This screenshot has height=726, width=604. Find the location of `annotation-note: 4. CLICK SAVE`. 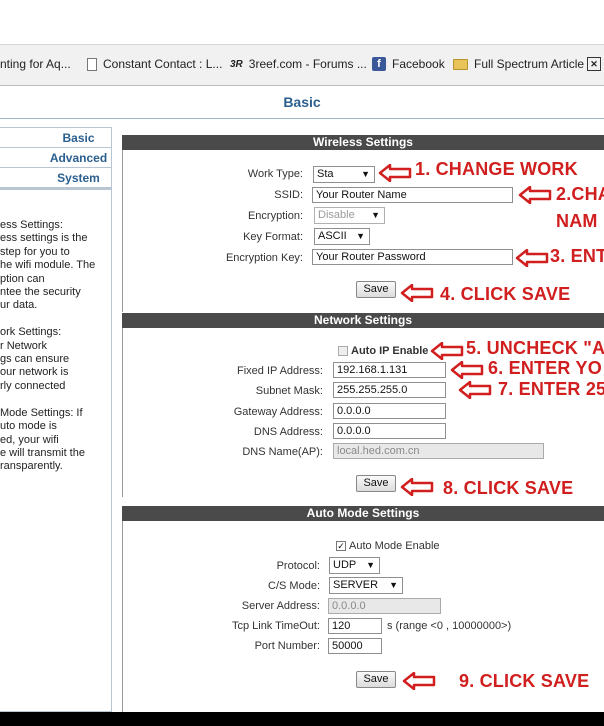

annotation-note: 4. CLICK SAVE is located at coordinates (505, 294).